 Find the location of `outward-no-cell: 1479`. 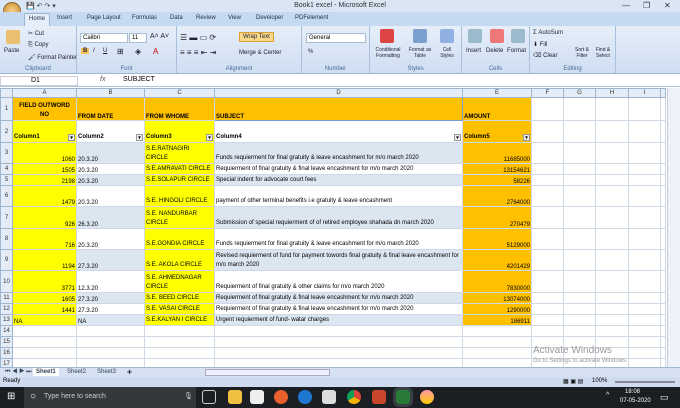

outward-no-cell: 1479 is located at coordinates (44, 196).